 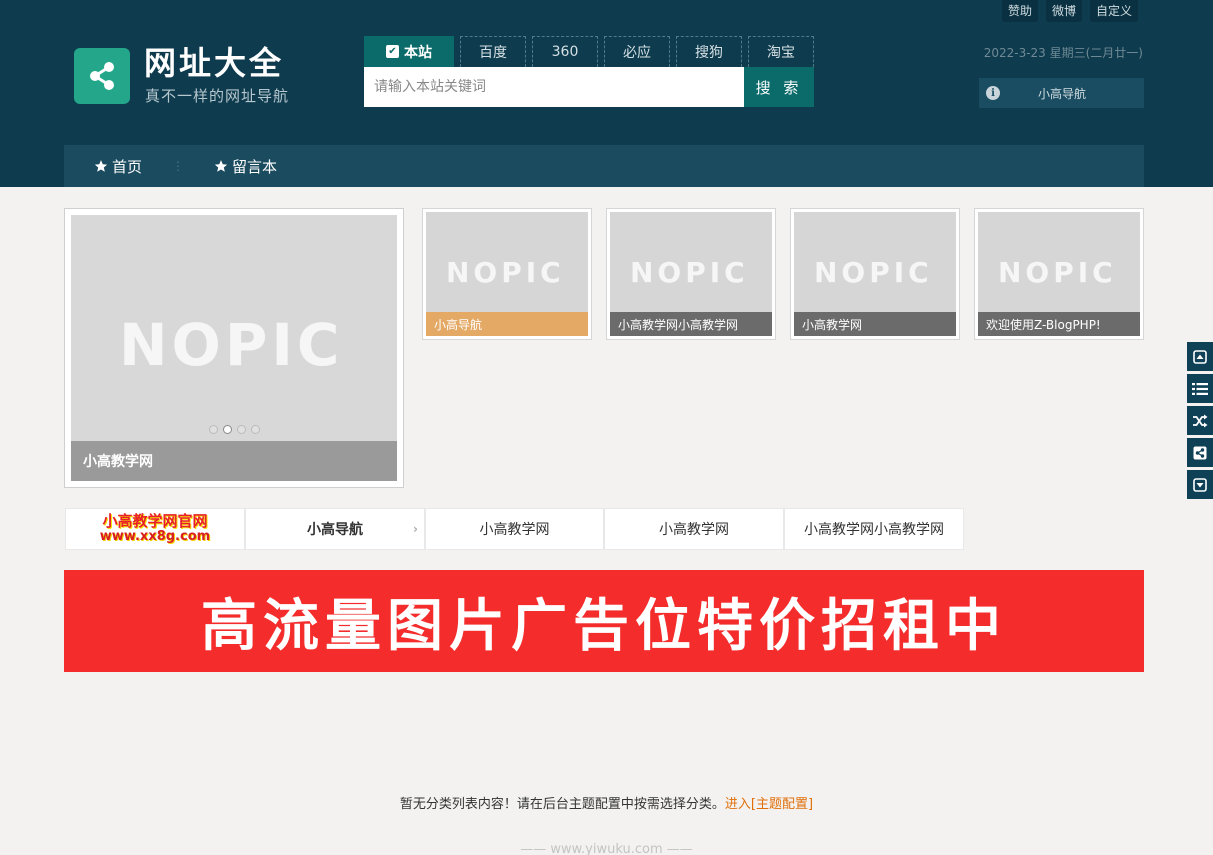 What do you see at coordinates (234, 429) in the screenshot?
I see `slider-dots` at bounding box center [234, 429].